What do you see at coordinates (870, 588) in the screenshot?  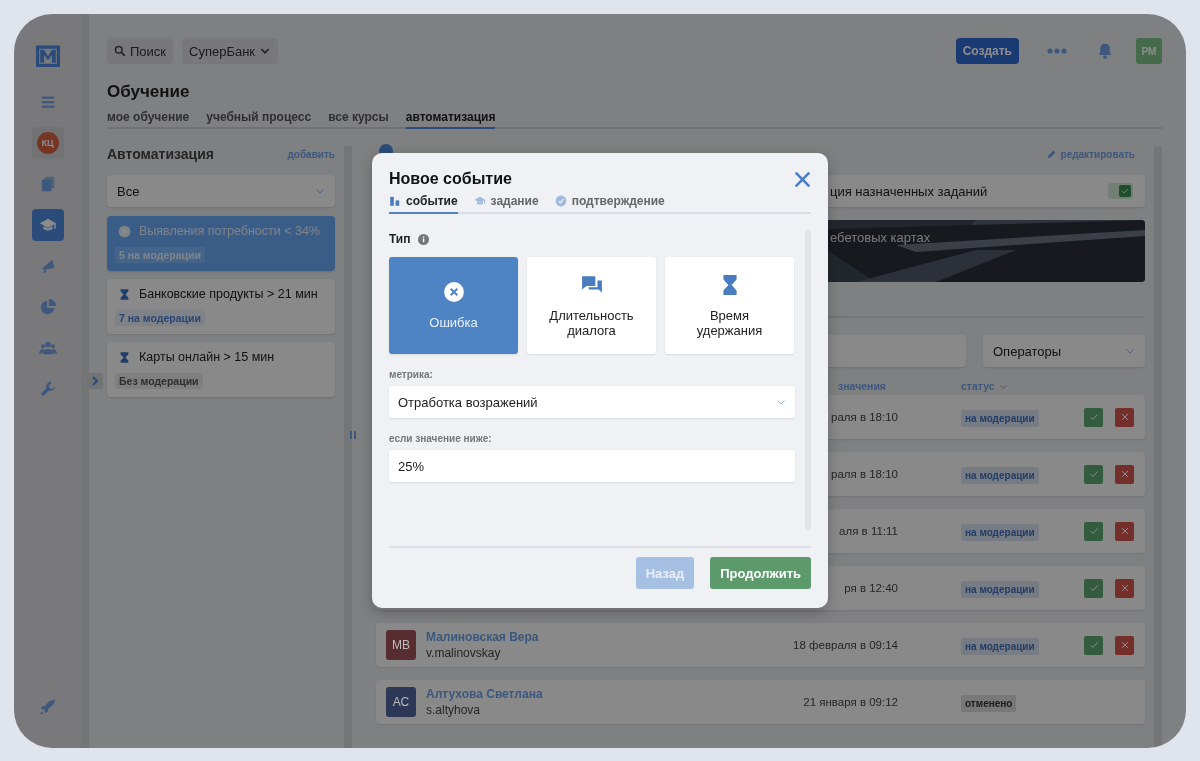 I see `date-text: ря в 12:40` at bounding box center [870, 588].